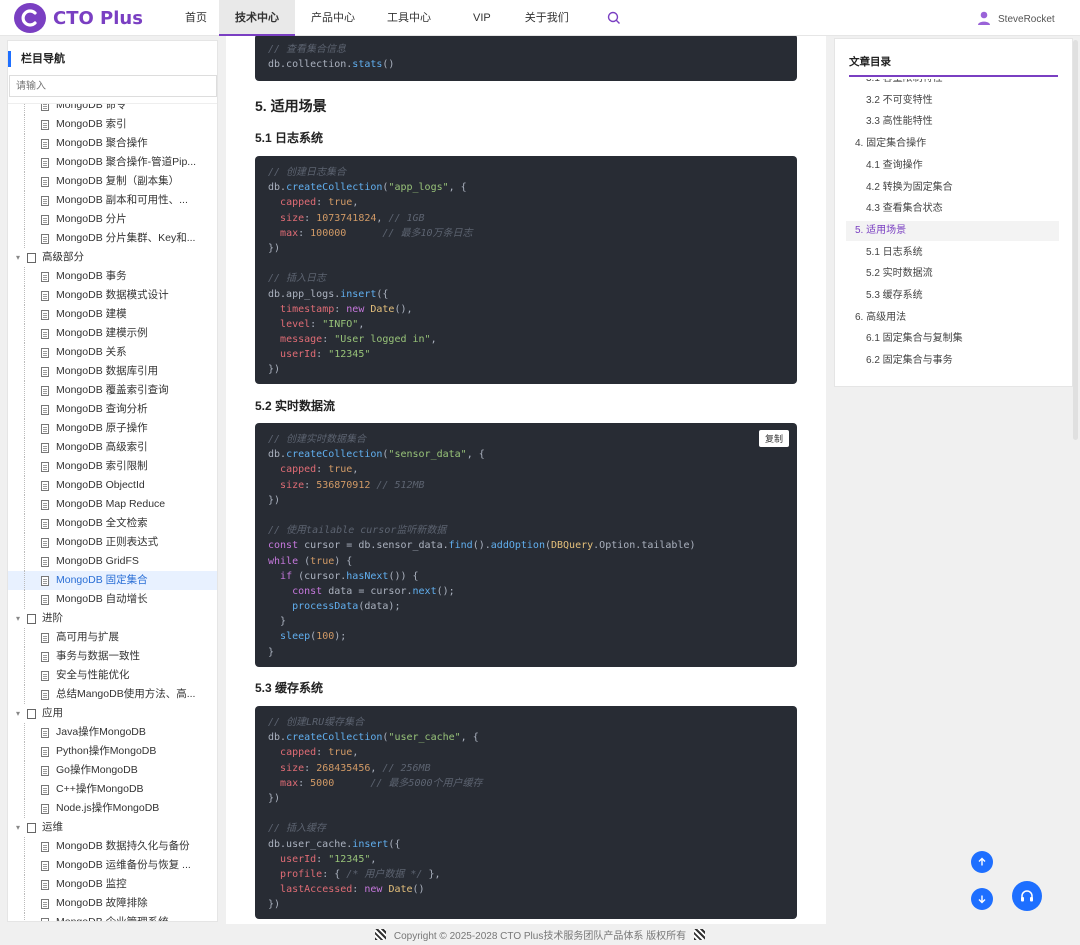 Image resolution: width=1080 pixels, height=945 pixels. Describe the element at coordinates (112, 124) in the screenshot. I see `tree-item: MongoDB 索引` at that location.